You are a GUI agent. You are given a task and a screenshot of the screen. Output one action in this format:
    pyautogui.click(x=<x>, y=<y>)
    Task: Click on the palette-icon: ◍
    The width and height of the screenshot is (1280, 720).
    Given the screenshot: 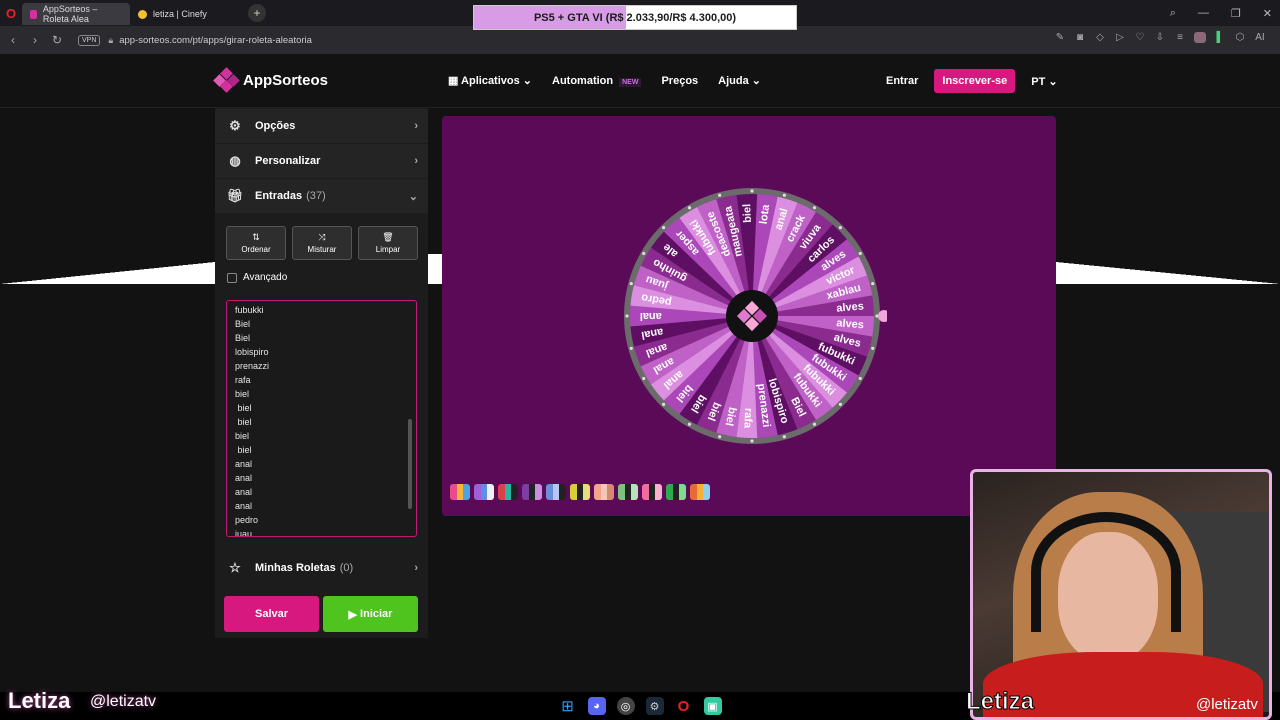 What is the action you would take?
    pyautogui.click(x=235, y=160)
    